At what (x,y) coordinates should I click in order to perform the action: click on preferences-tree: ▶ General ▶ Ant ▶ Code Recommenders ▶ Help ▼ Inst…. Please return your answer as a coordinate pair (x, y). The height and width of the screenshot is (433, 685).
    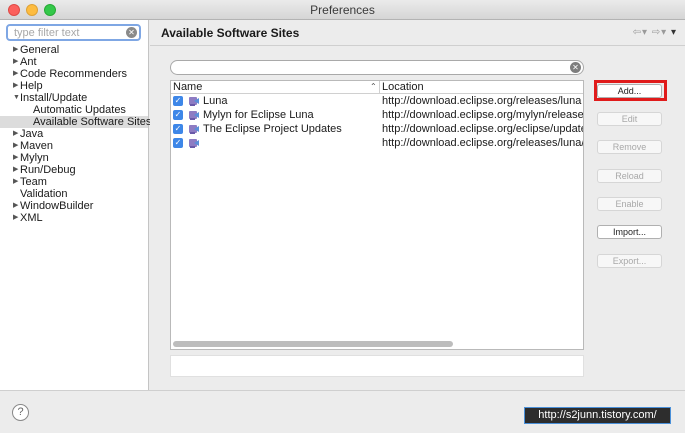
    Looking at the image, I should click on (76, 134).